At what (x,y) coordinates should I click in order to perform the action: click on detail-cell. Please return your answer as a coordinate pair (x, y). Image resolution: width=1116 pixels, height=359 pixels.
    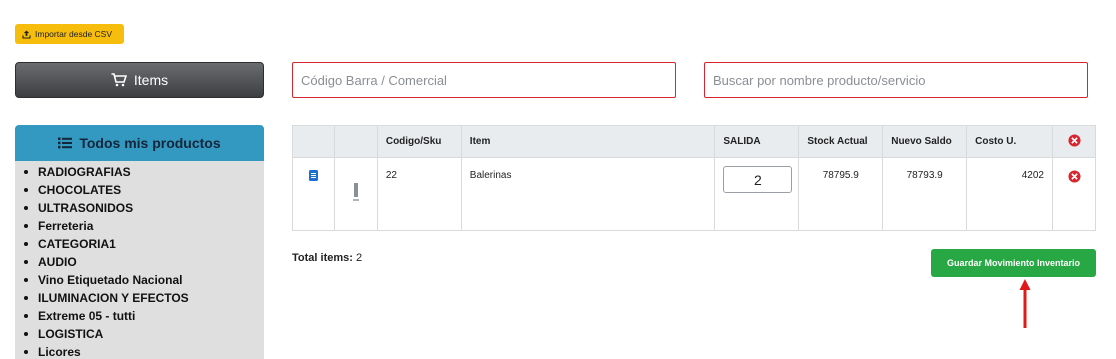
    Looking at the image, I should click on (313, 194).